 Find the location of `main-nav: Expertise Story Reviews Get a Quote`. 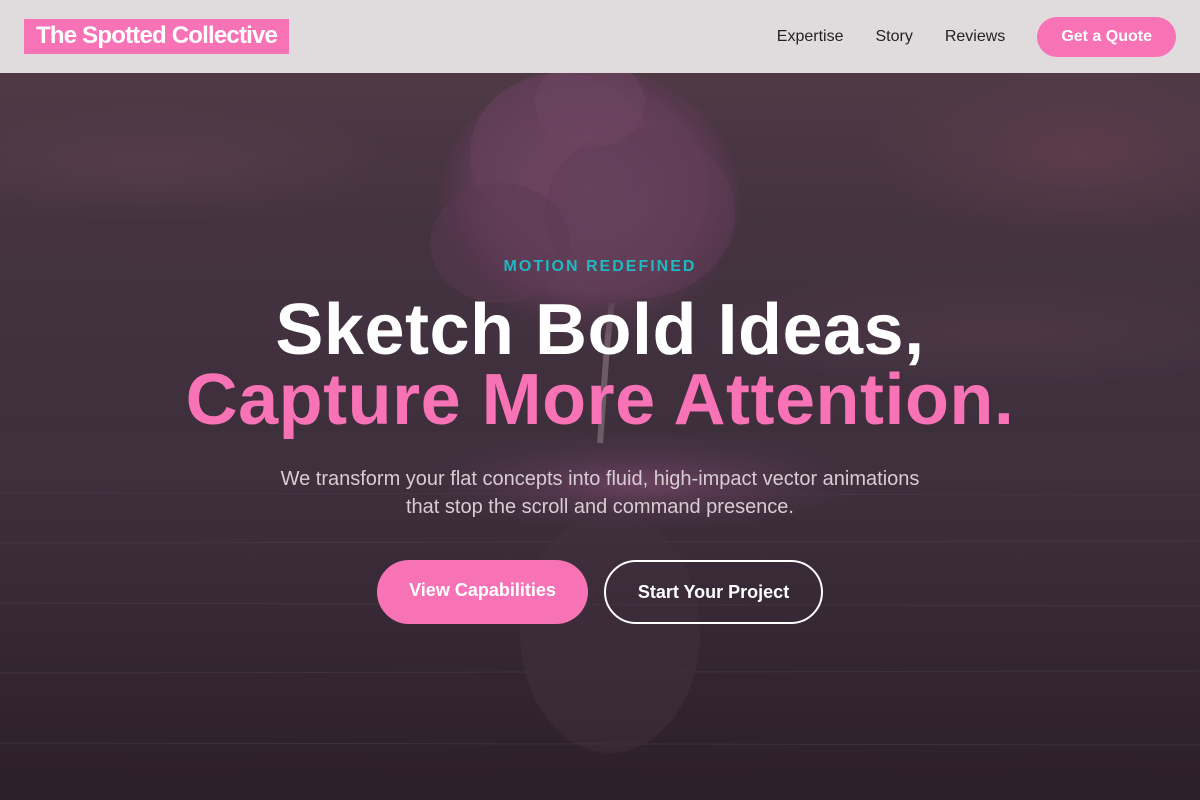

main-nav: Expertise Story Reviews Get a Quote is located at coordinates (976, 36).